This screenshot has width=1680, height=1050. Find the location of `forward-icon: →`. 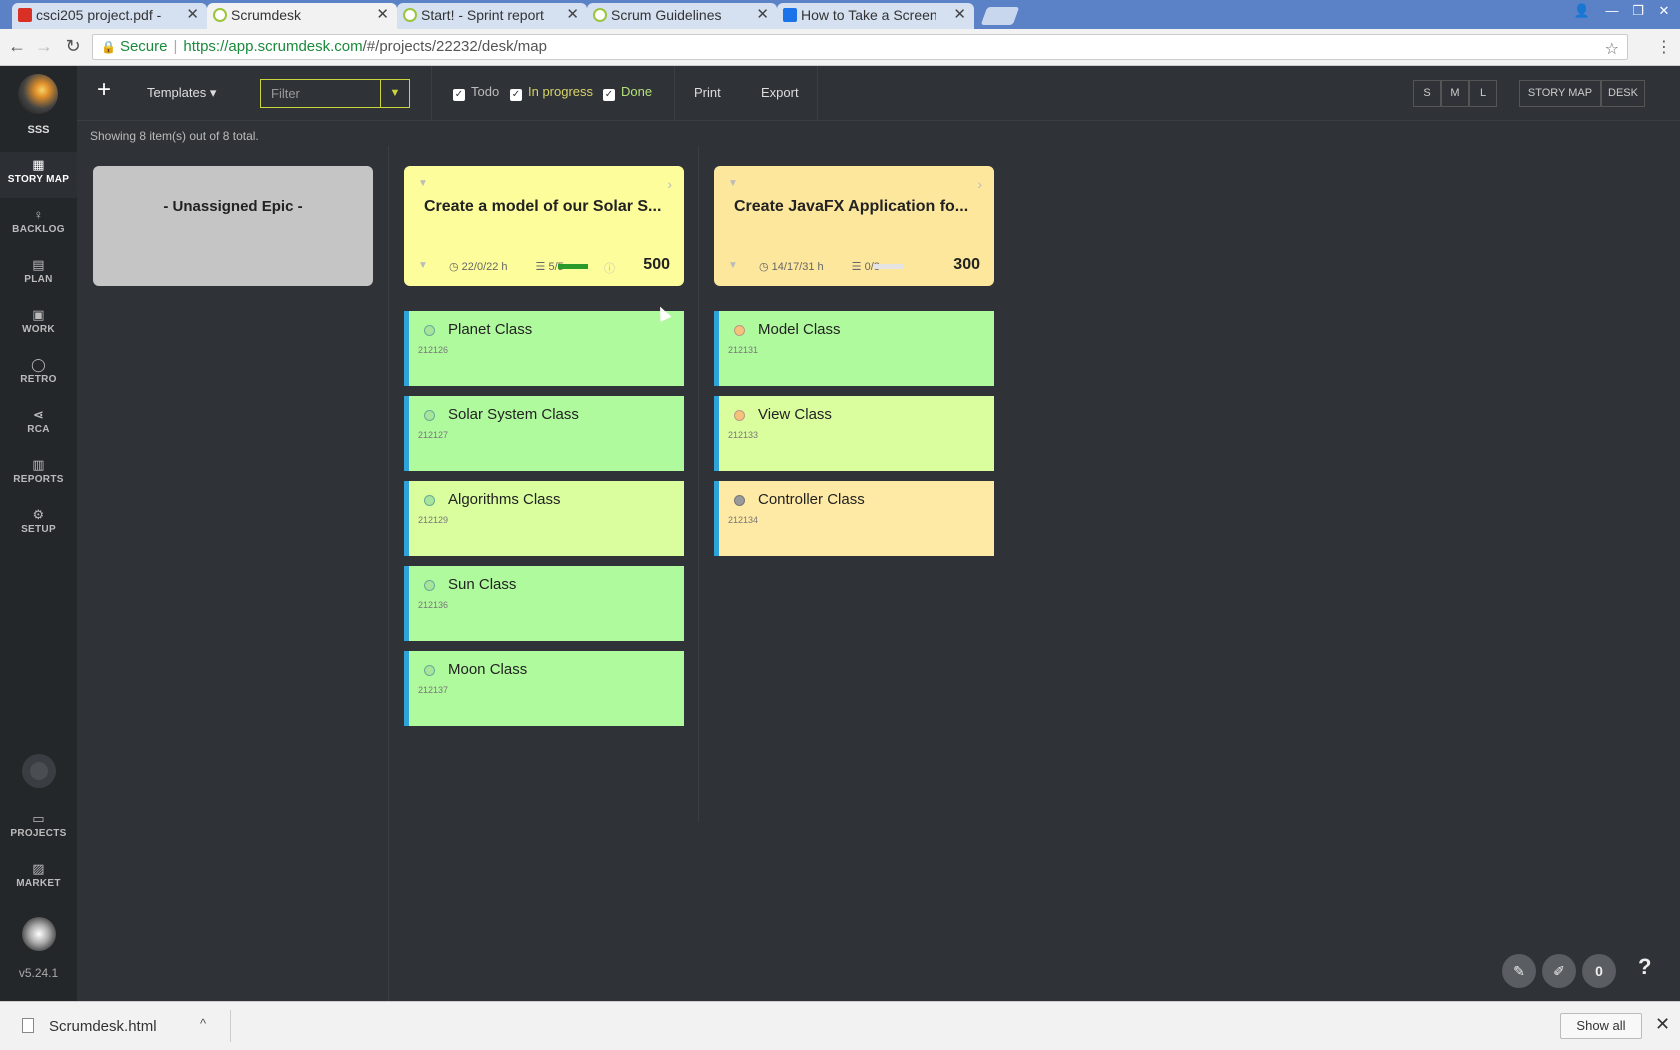

forward-icon: → is located at coordinates (44, 46).